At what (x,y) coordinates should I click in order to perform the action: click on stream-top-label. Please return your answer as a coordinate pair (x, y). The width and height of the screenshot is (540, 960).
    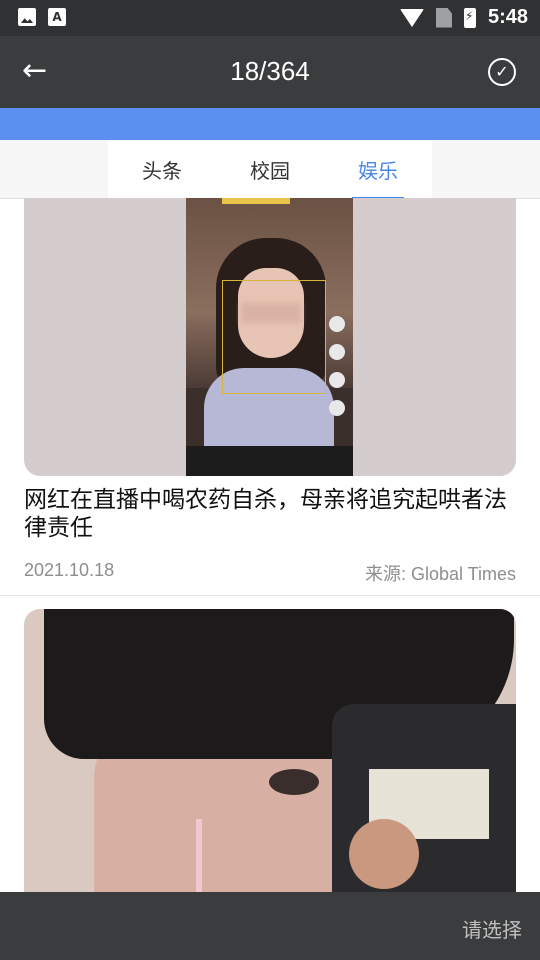
    Looking at the image, I should click on (256, 201).